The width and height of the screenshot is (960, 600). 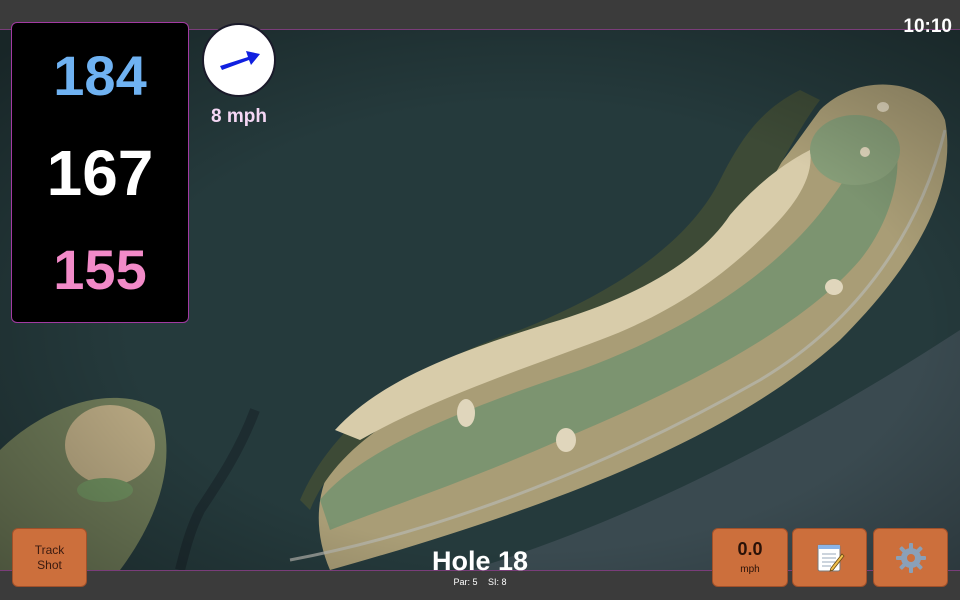 What do you see at coordinates (927, 26) in the screenshot?
I see `clock: 10:10` at bounding box center [927, 26].